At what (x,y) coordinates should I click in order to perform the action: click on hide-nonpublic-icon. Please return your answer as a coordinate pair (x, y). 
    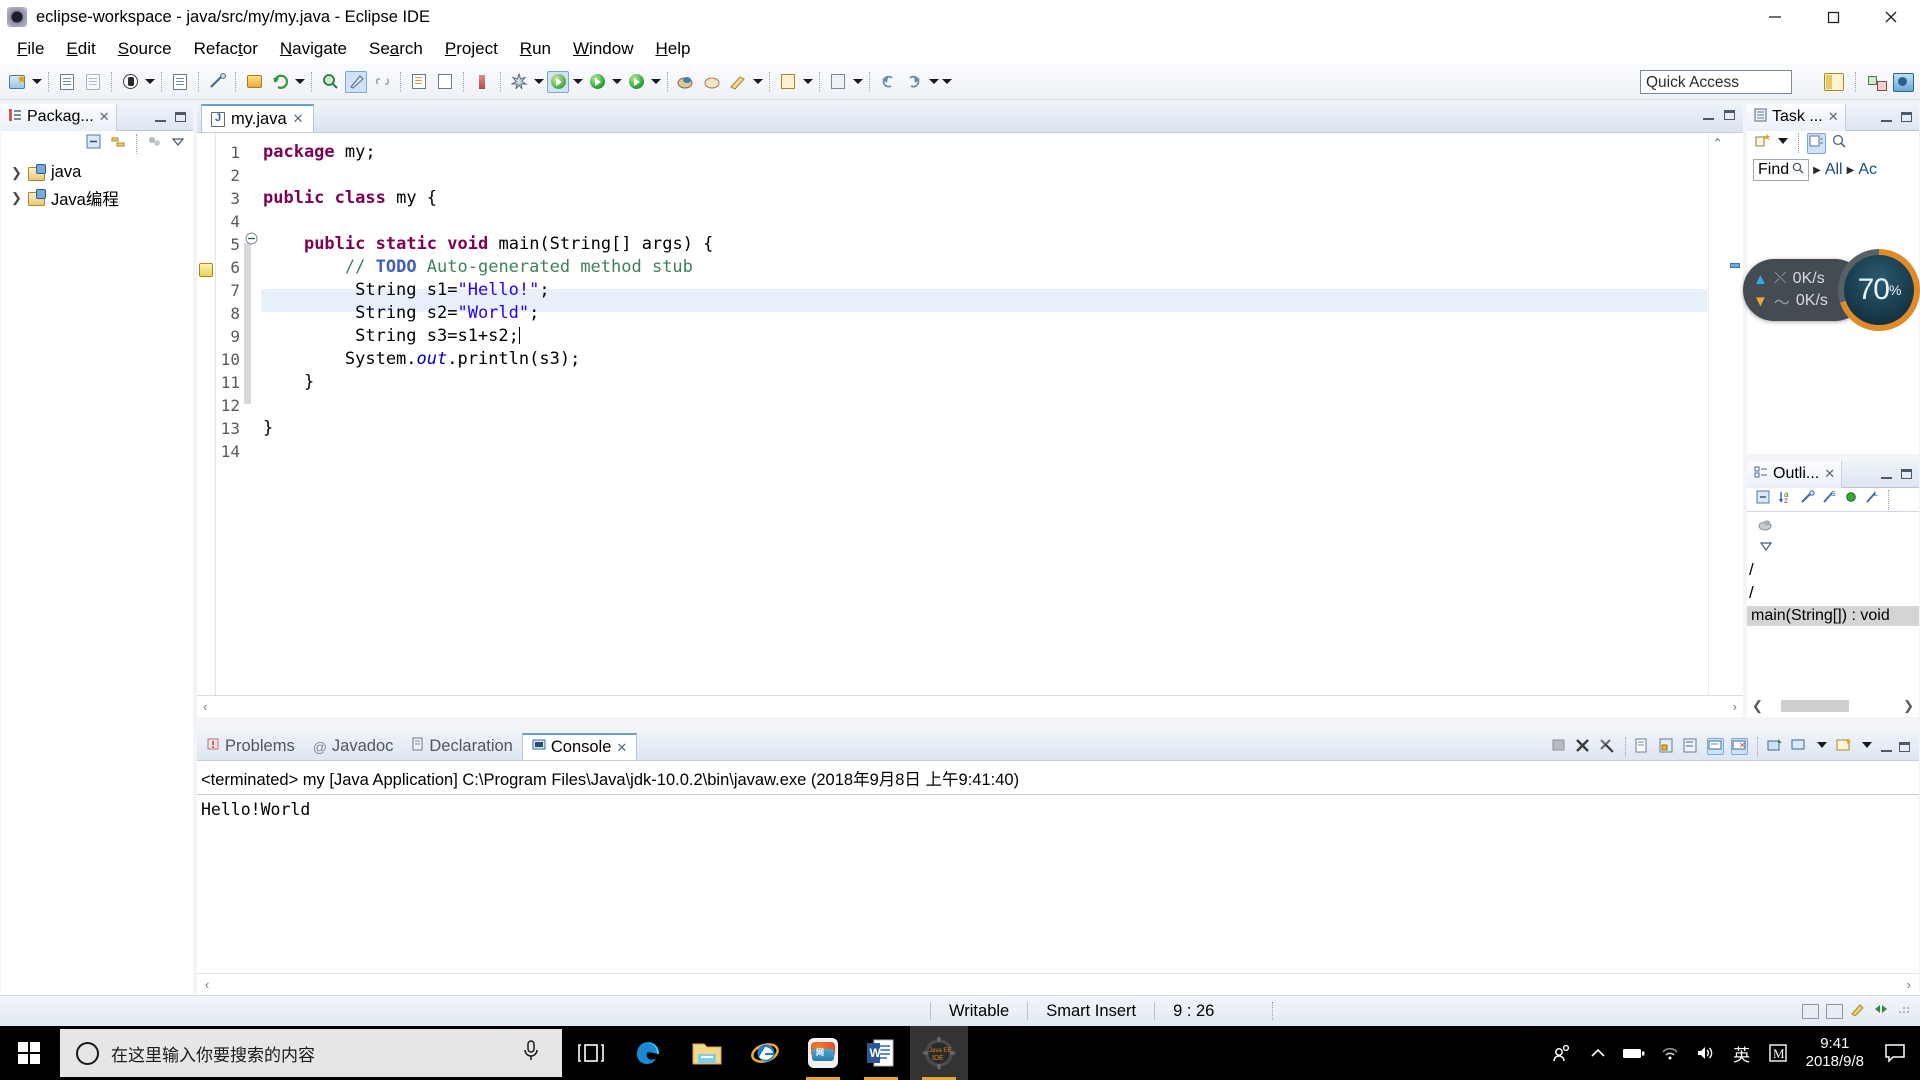
    Looking at the image, I should click on (1851, 499).